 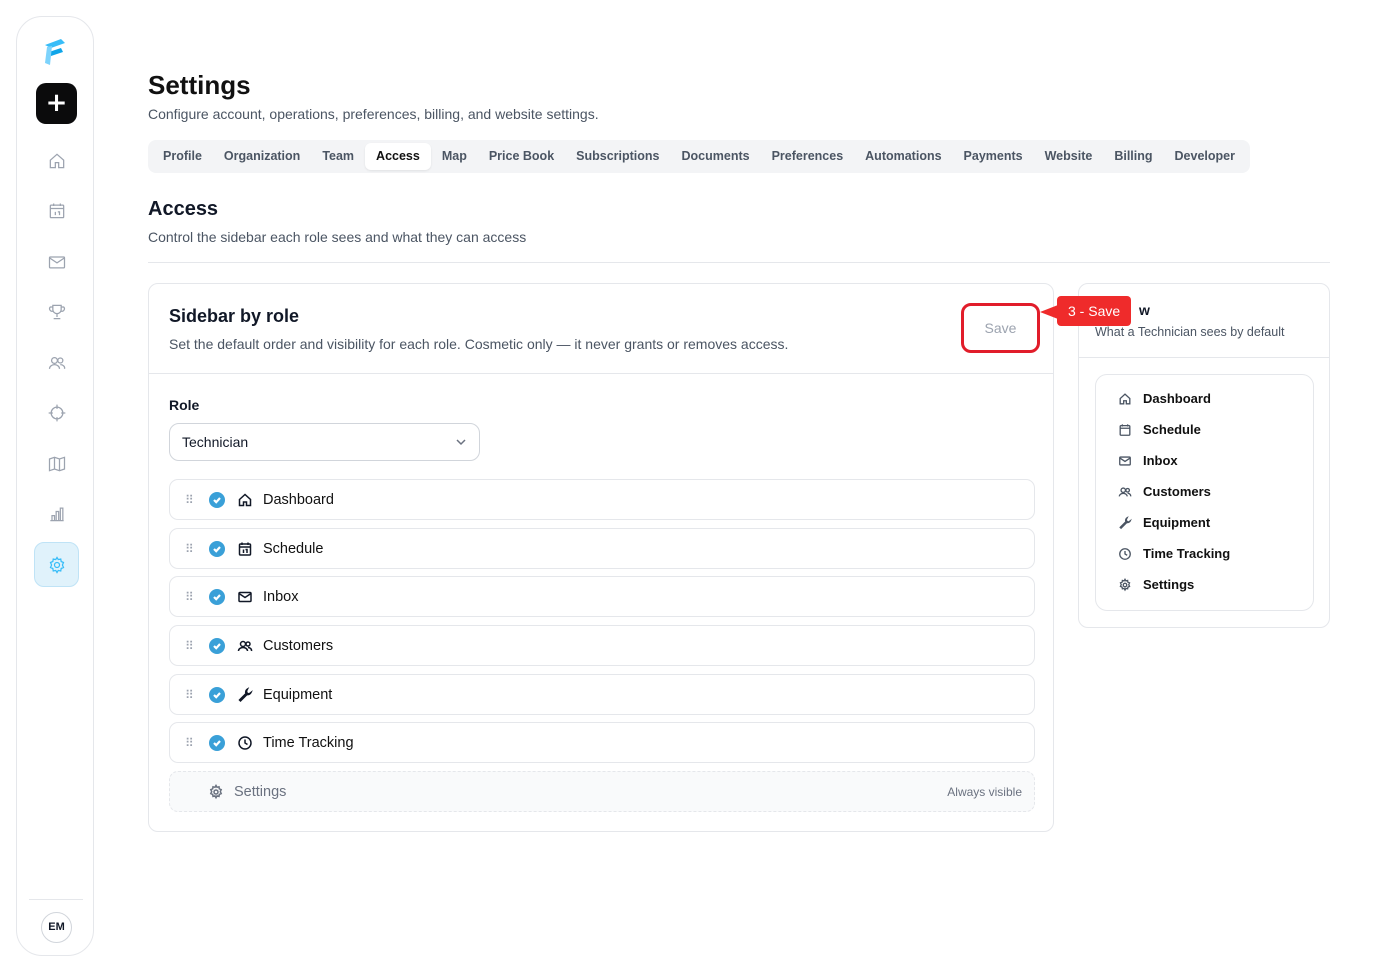 I want to click on preview-item-label: Schedule, so click(x=1172, y=429).